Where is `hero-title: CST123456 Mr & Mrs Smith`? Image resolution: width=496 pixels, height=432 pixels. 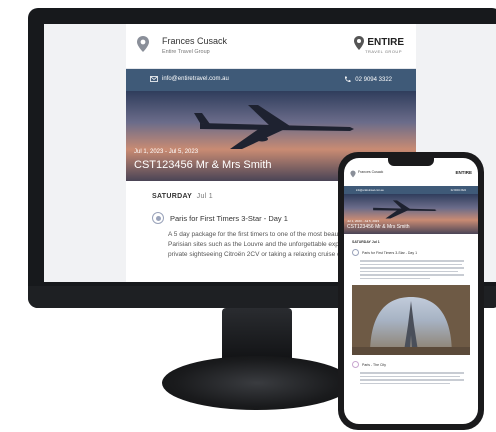 hero-title: CST123456 Mr & Mrs Smith is located at coordinates (203, 165).